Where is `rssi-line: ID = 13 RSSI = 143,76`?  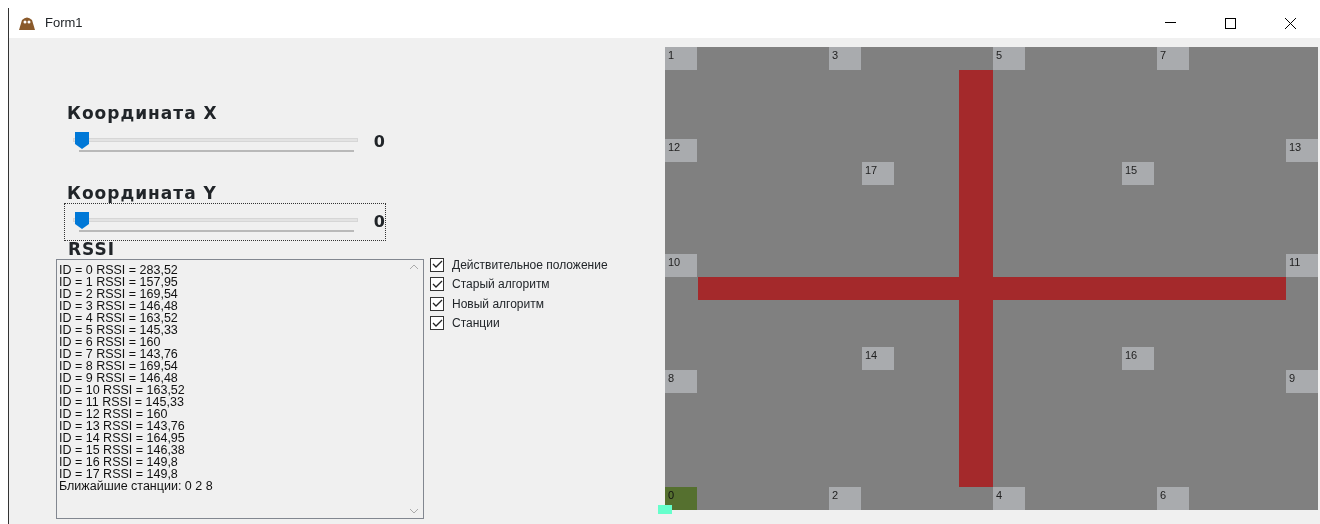 rssi-line: ID = 13 RSSI = 143,76 is located at coordinates (122, 426).